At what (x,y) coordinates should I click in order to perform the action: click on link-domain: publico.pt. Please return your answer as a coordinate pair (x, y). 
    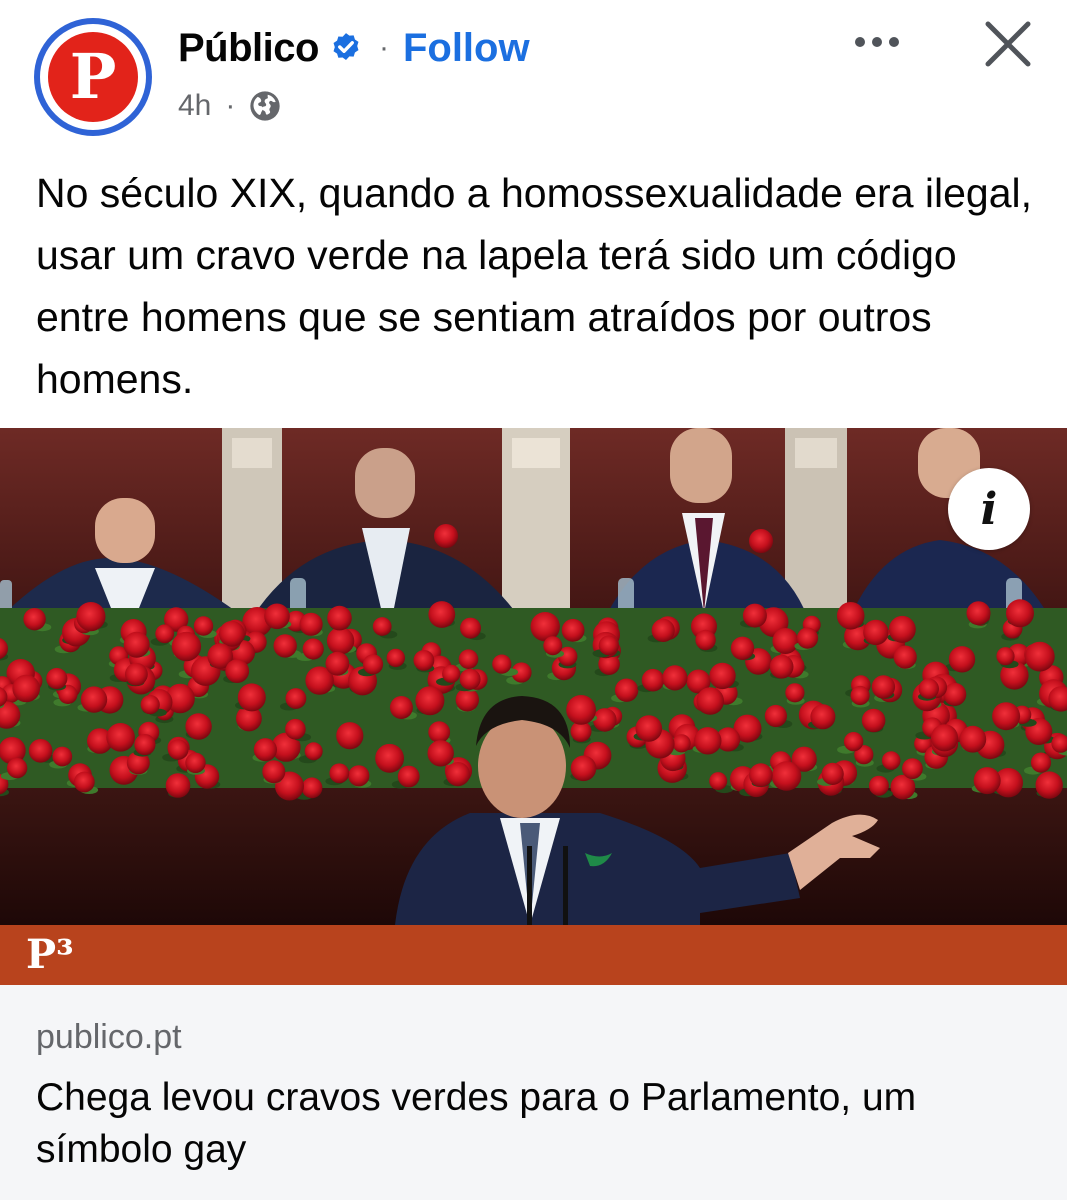
    Looking at the image, I should click on (109, 1037).